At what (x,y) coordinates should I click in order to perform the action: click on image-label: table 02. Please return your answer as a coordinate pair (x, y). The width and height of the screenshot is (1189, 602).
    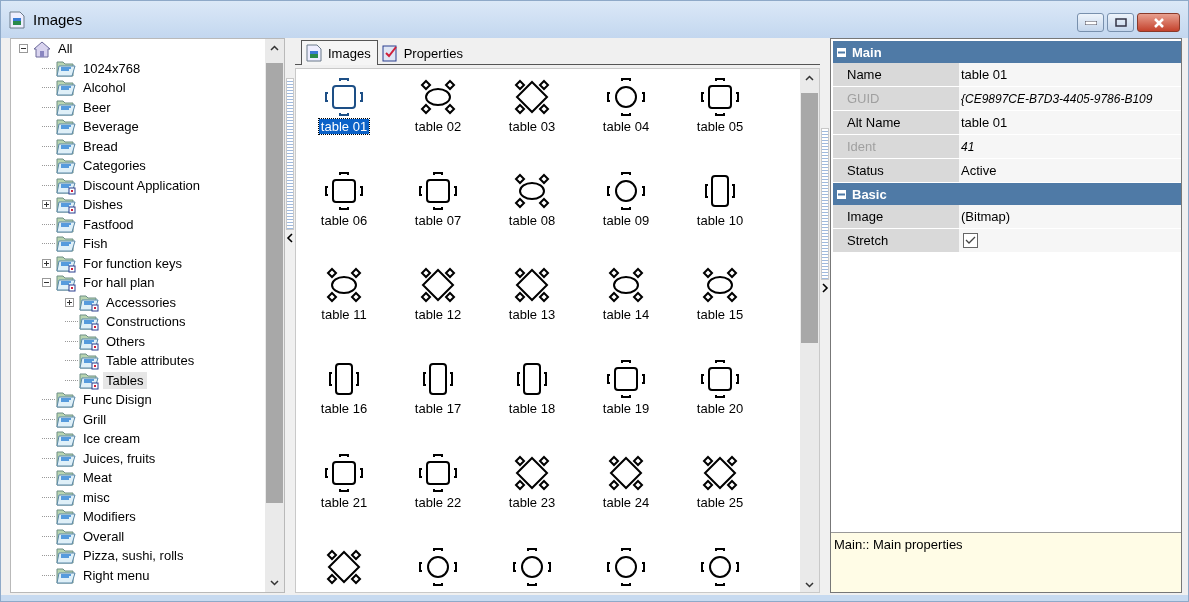
    Looking at the image, I should click on (438, 126).